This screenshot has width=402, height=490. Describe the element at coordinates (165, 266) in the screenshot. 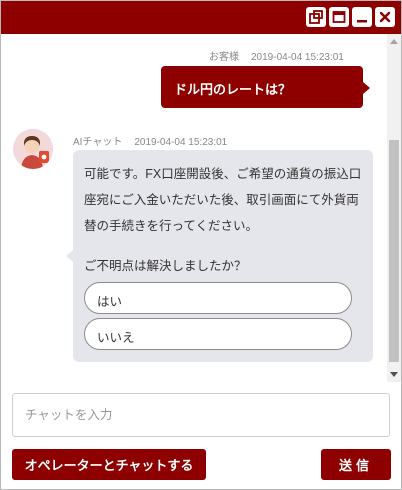

I see `bot-question-text: ご不明点は解決しましたか？` at that location.